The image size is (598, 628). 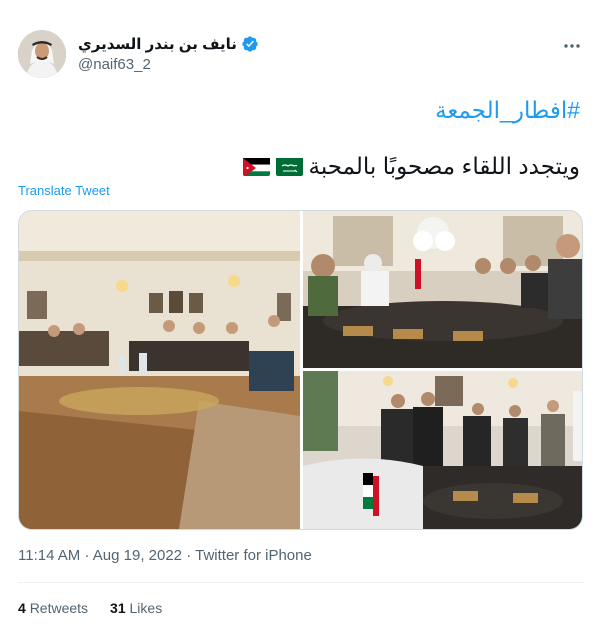 I want to click on divider, so click(x=301, y=582).